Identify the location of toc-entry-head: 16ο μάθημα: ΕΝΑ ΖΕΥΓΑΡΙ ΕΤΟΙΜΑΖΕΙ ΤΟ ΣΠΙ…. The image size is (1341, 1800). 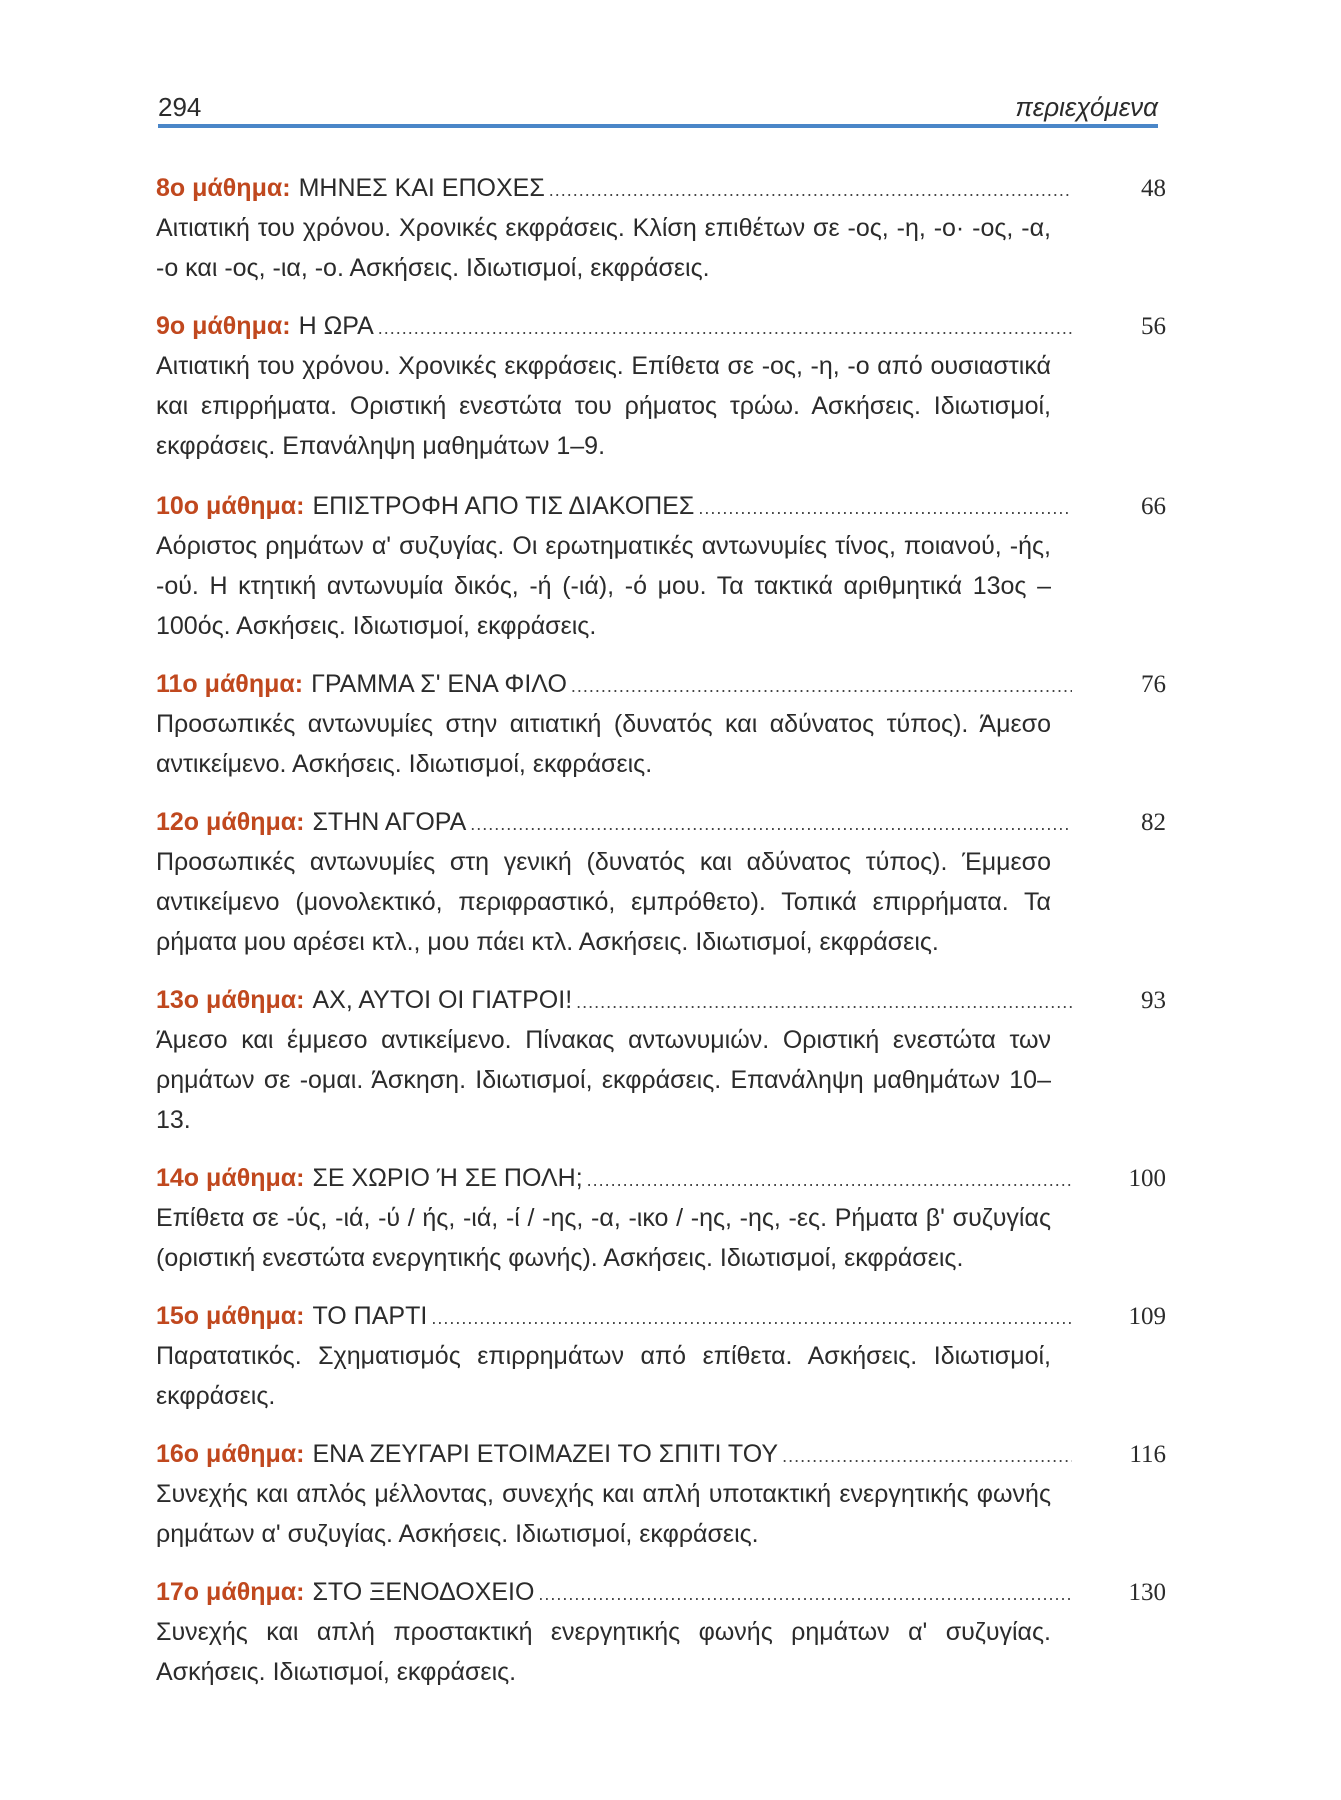
(661, 1454).